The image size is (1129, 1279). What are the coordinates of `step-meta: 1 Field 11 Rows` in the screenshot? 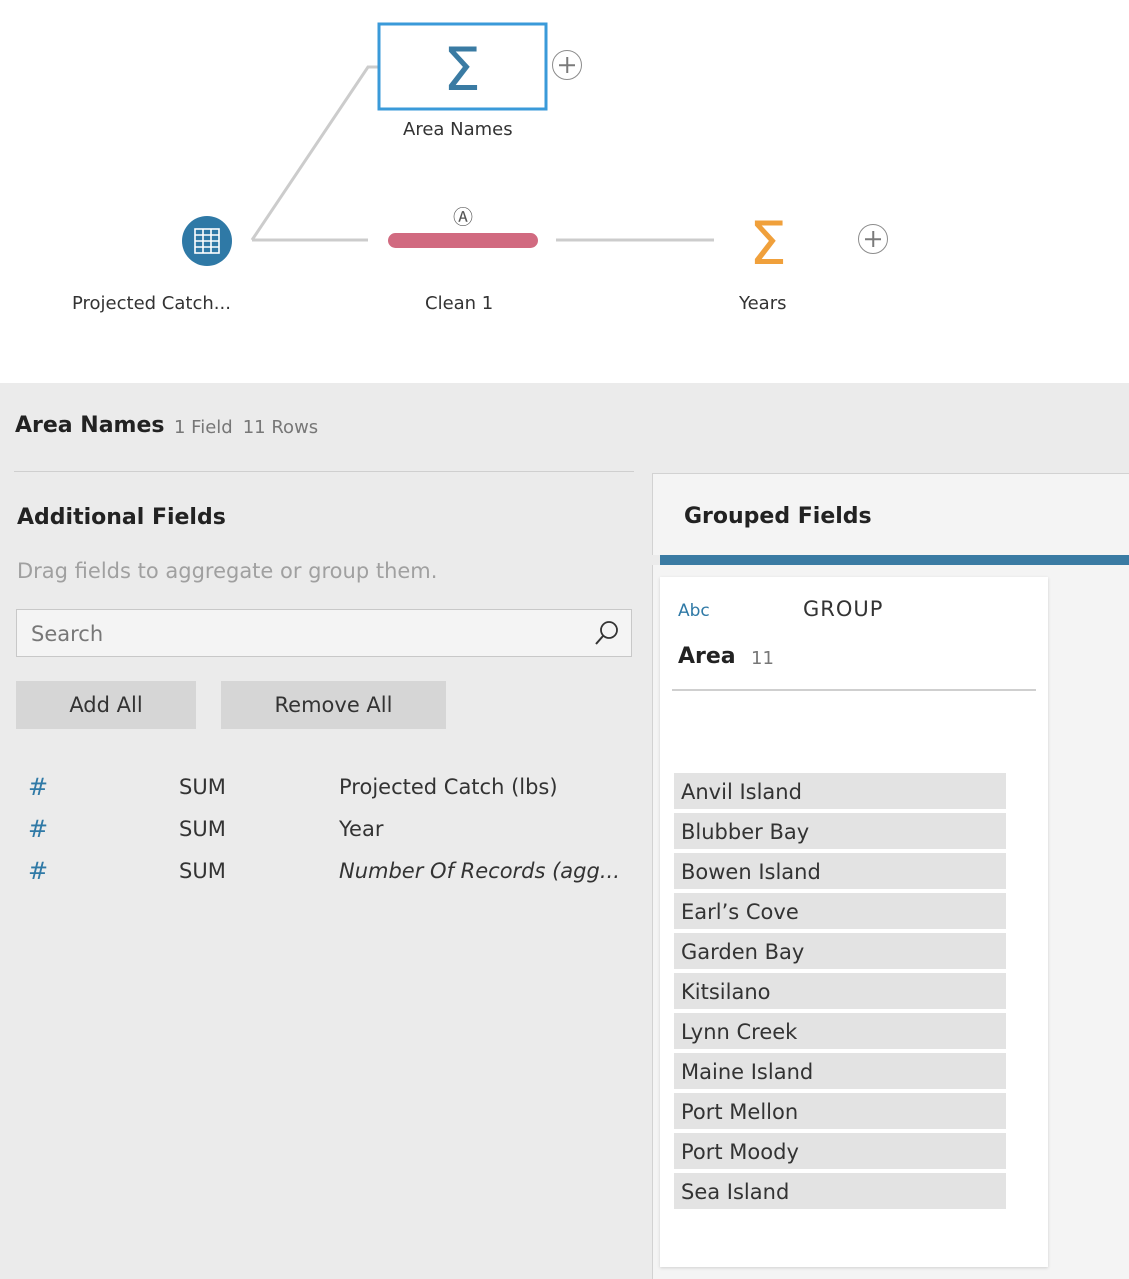 It's located at (251, 427).